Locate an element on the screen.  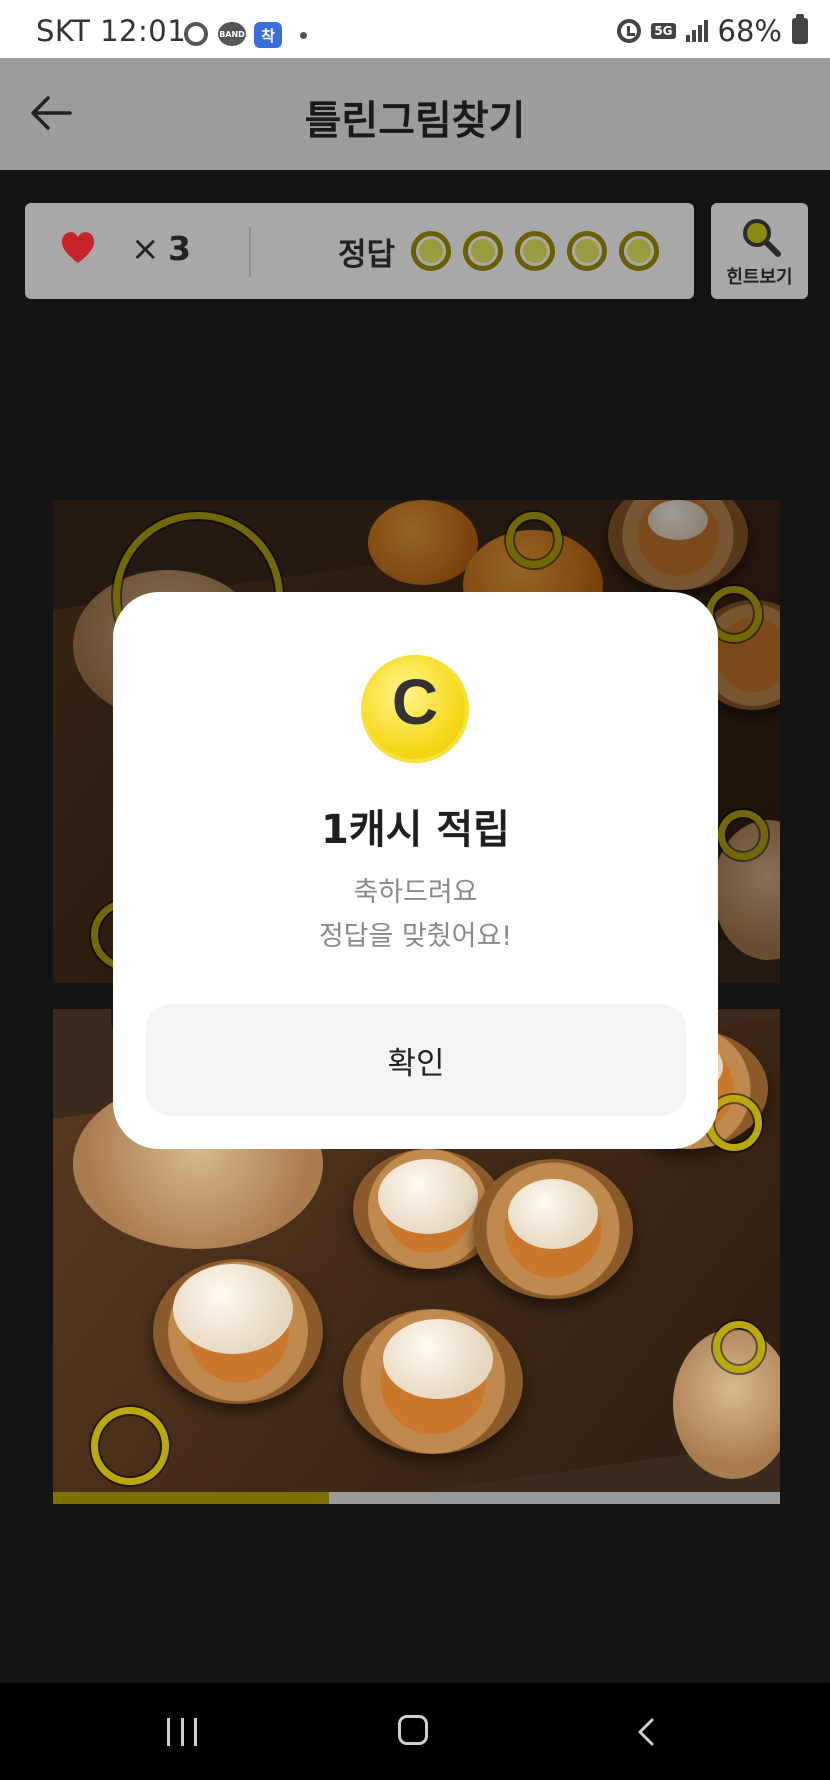
carrier-time: SKT 12:01 is located at coordinates (111, 31).